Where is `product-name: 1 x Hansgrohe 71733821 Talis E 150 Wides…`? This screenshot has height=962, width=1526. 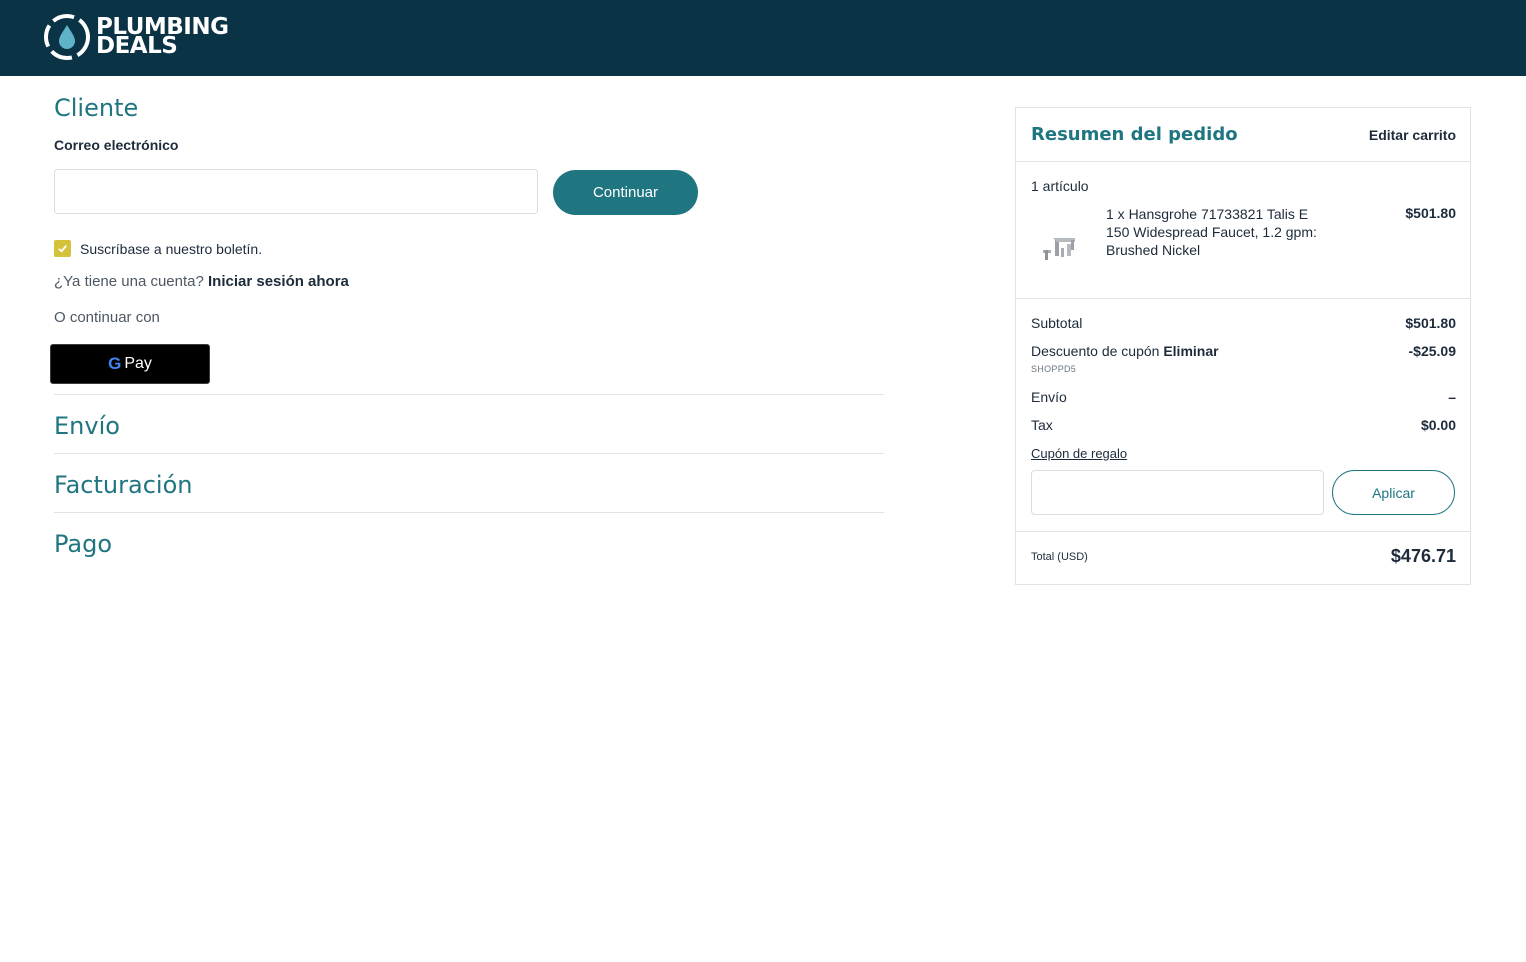 product-name: 1 x Hansgrohe 71733821 Talis E 150 Wides… is located at coordinates (1211, 232).